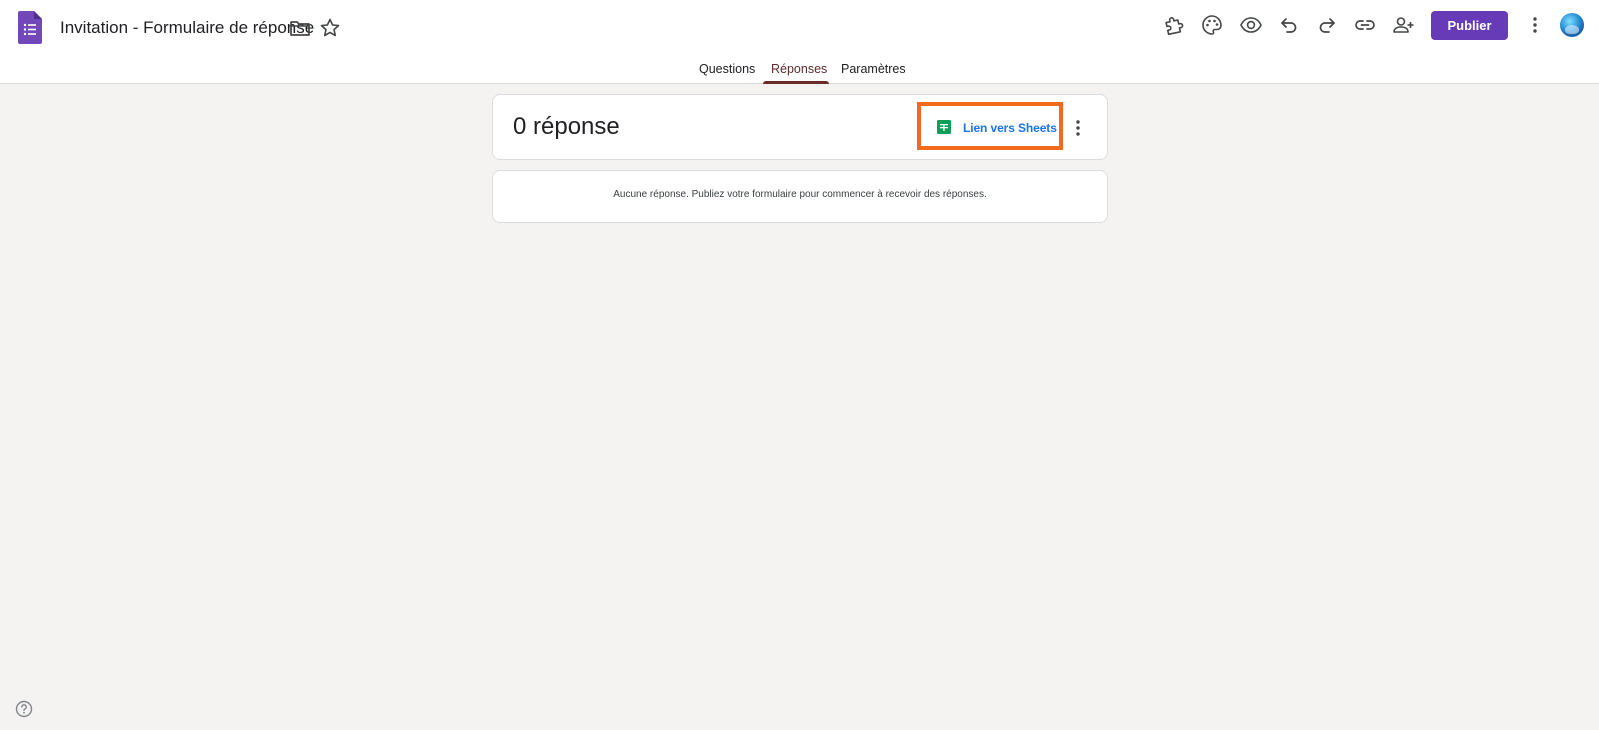 This screenshot has width=1599, height=730. I want to click on help-icon, so click(24, 709).